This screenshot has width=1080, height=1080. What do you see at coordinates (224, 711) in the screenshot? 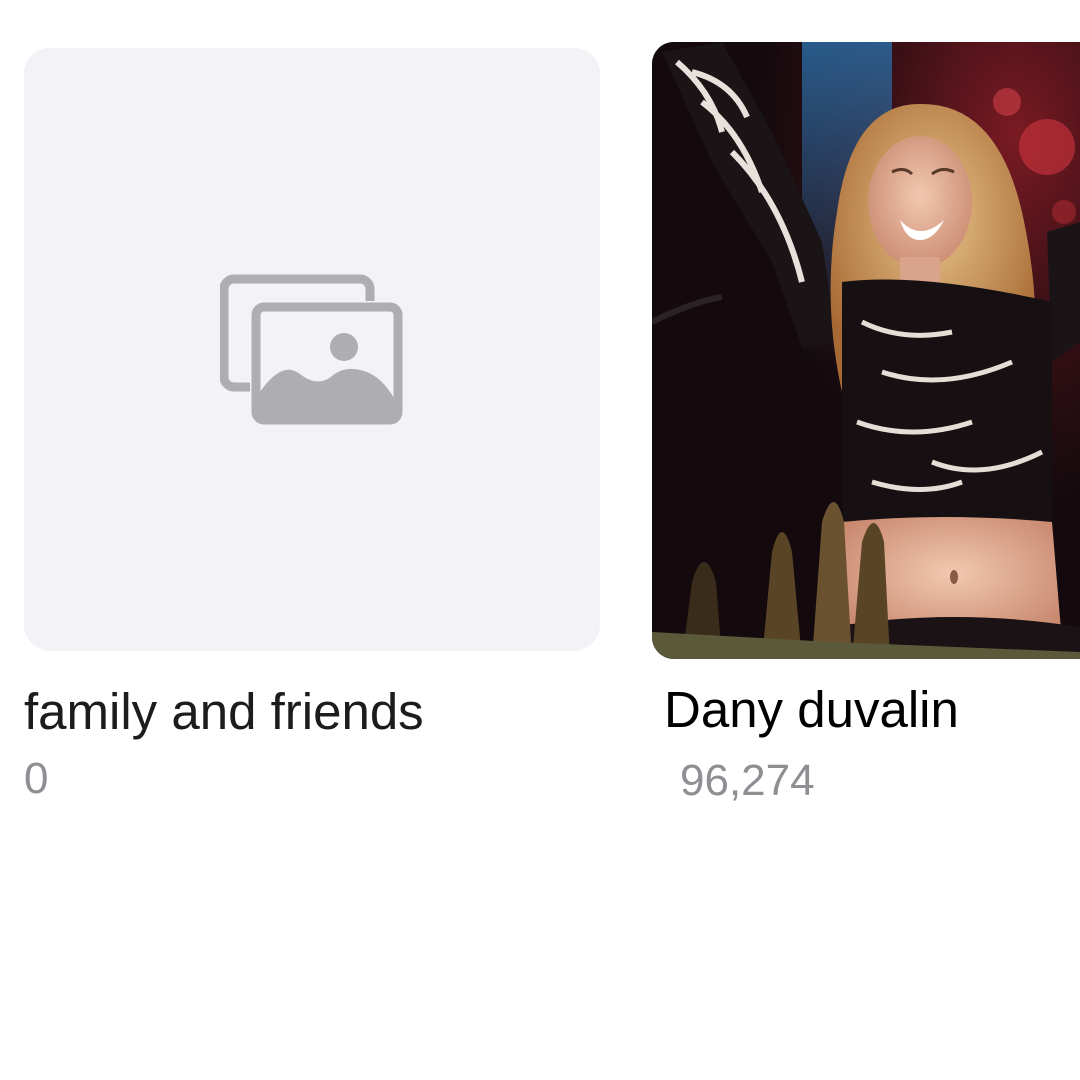
I see `album-title: family and friends` at bounding box center [224, 711].